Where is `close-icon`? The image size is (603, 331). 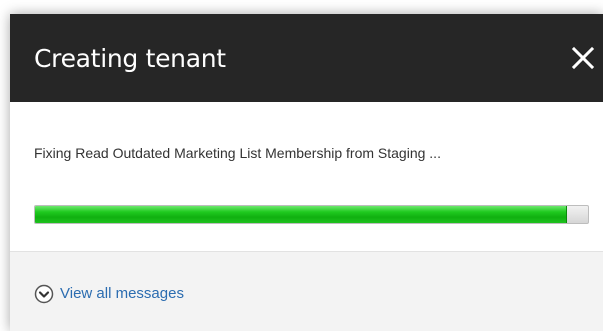
close-icon is located at coordinates (583, 58).